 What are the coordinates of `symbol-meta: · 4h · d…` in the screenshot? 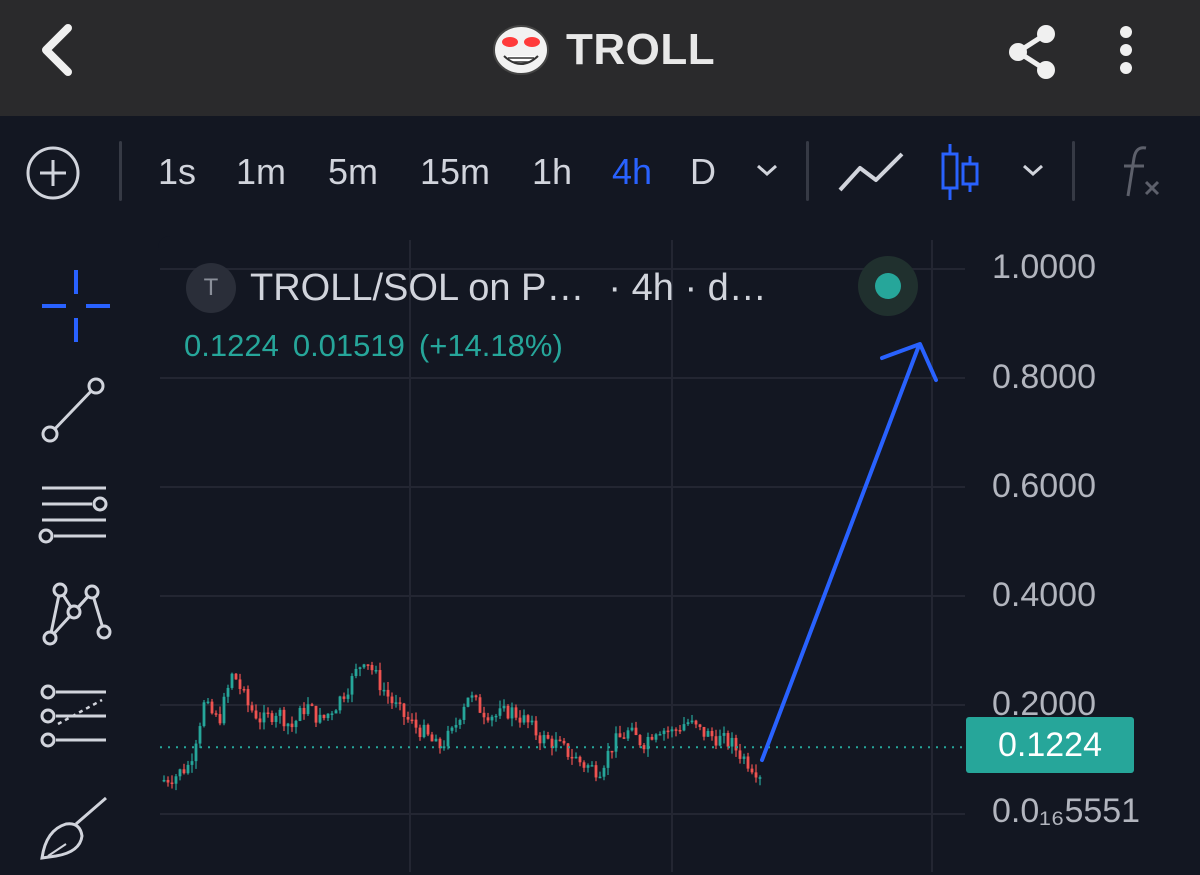 It's located at (687, 287).